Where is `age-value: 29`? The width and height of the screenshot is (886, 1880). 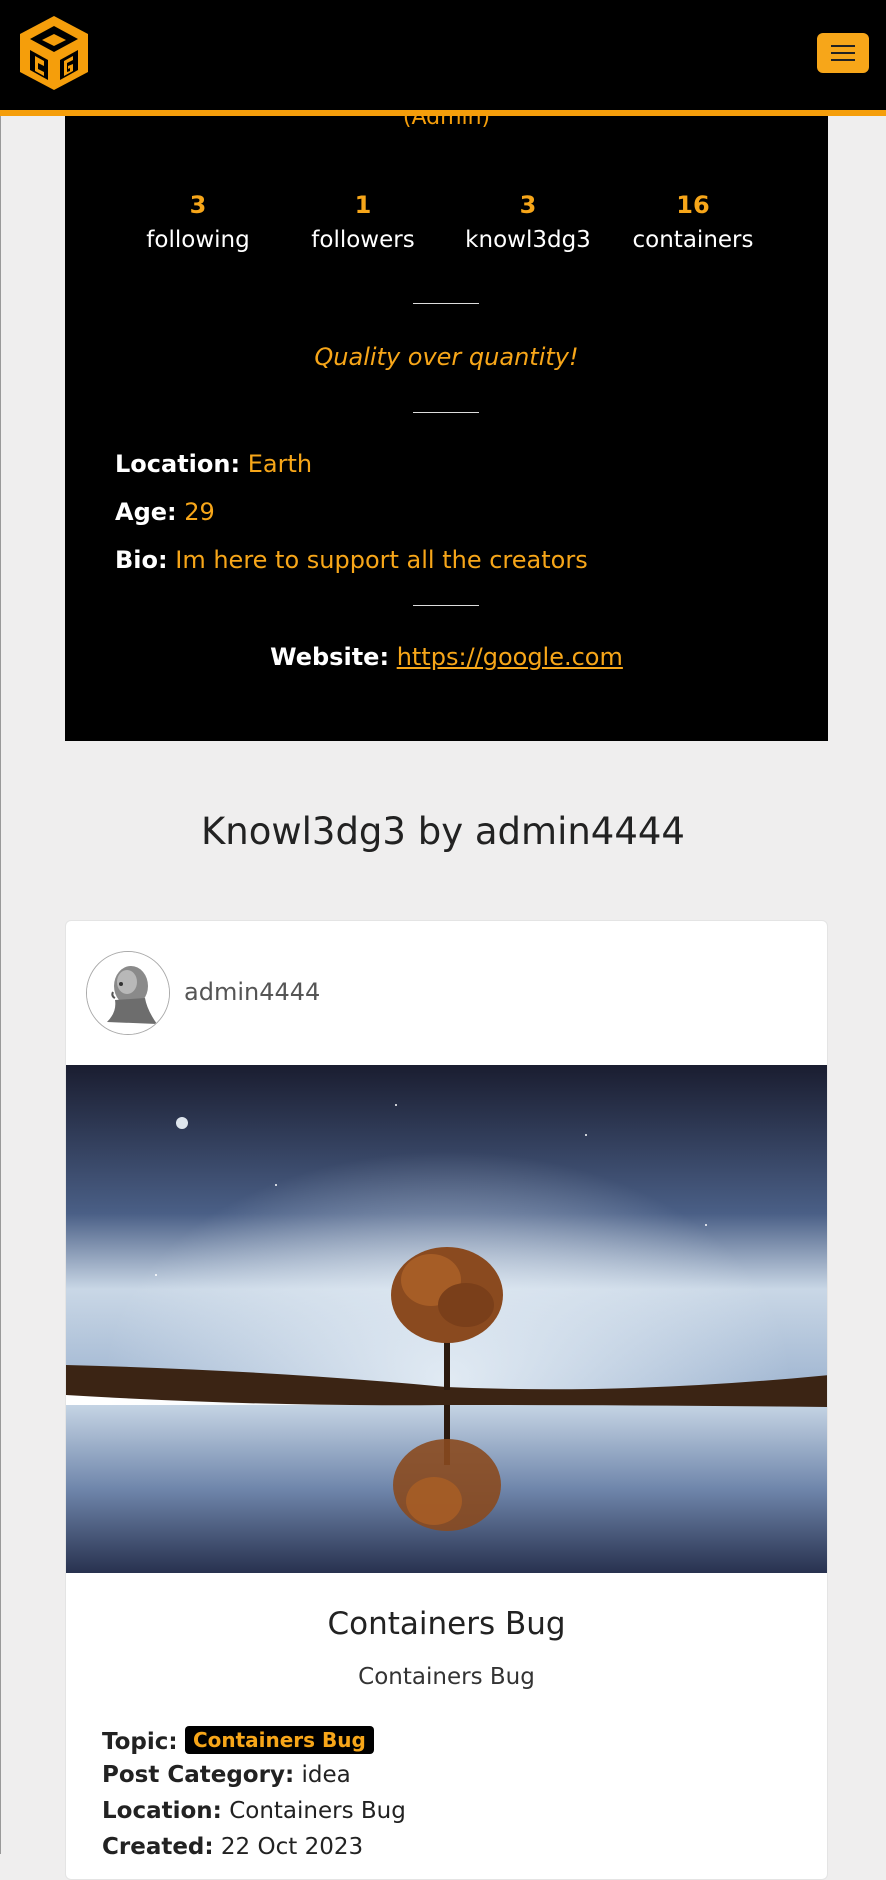
age-value: 29 is located at coordinates (199, 512).